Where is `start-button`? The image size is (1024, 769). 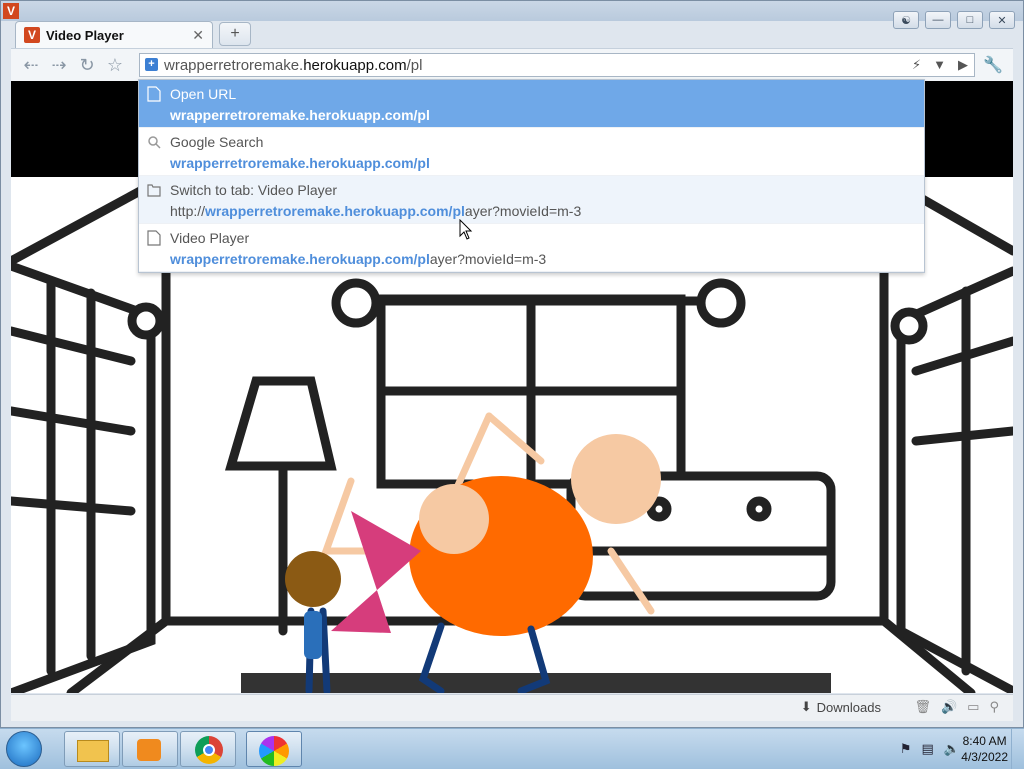
start-button is located at coordinates (24, 749).